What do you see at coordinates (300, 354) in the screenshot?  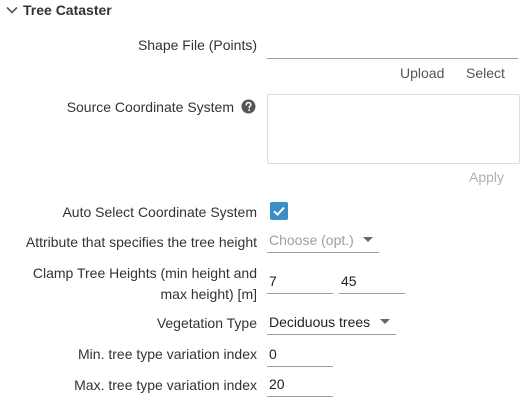 I see `min-variation-input: 0` at bounding box center [300, 354].